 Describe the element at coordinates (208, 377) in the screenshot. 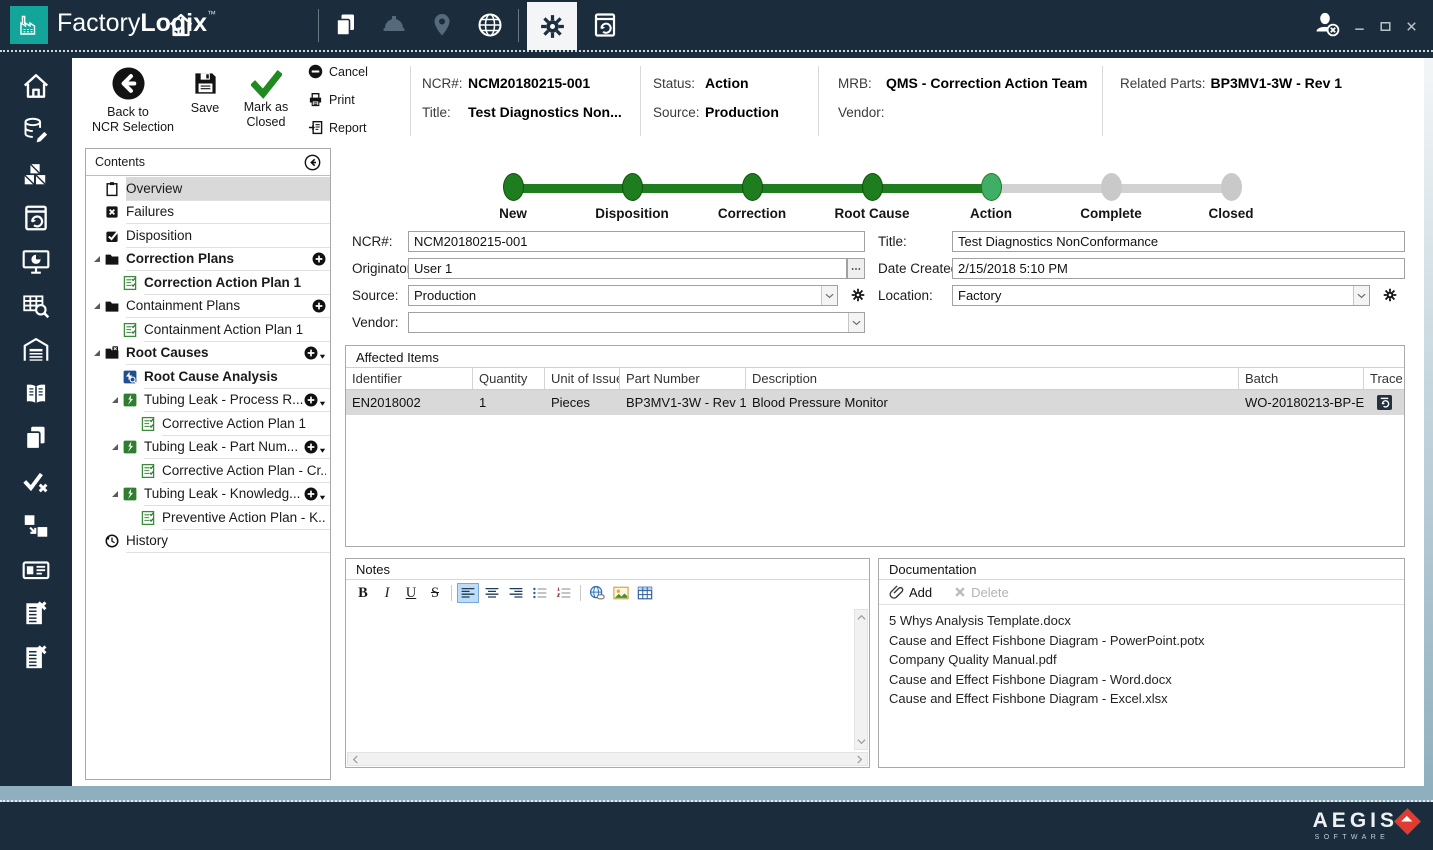

I see `tree-item-root-cause-analysis: Root Cause Analysis` at that location.